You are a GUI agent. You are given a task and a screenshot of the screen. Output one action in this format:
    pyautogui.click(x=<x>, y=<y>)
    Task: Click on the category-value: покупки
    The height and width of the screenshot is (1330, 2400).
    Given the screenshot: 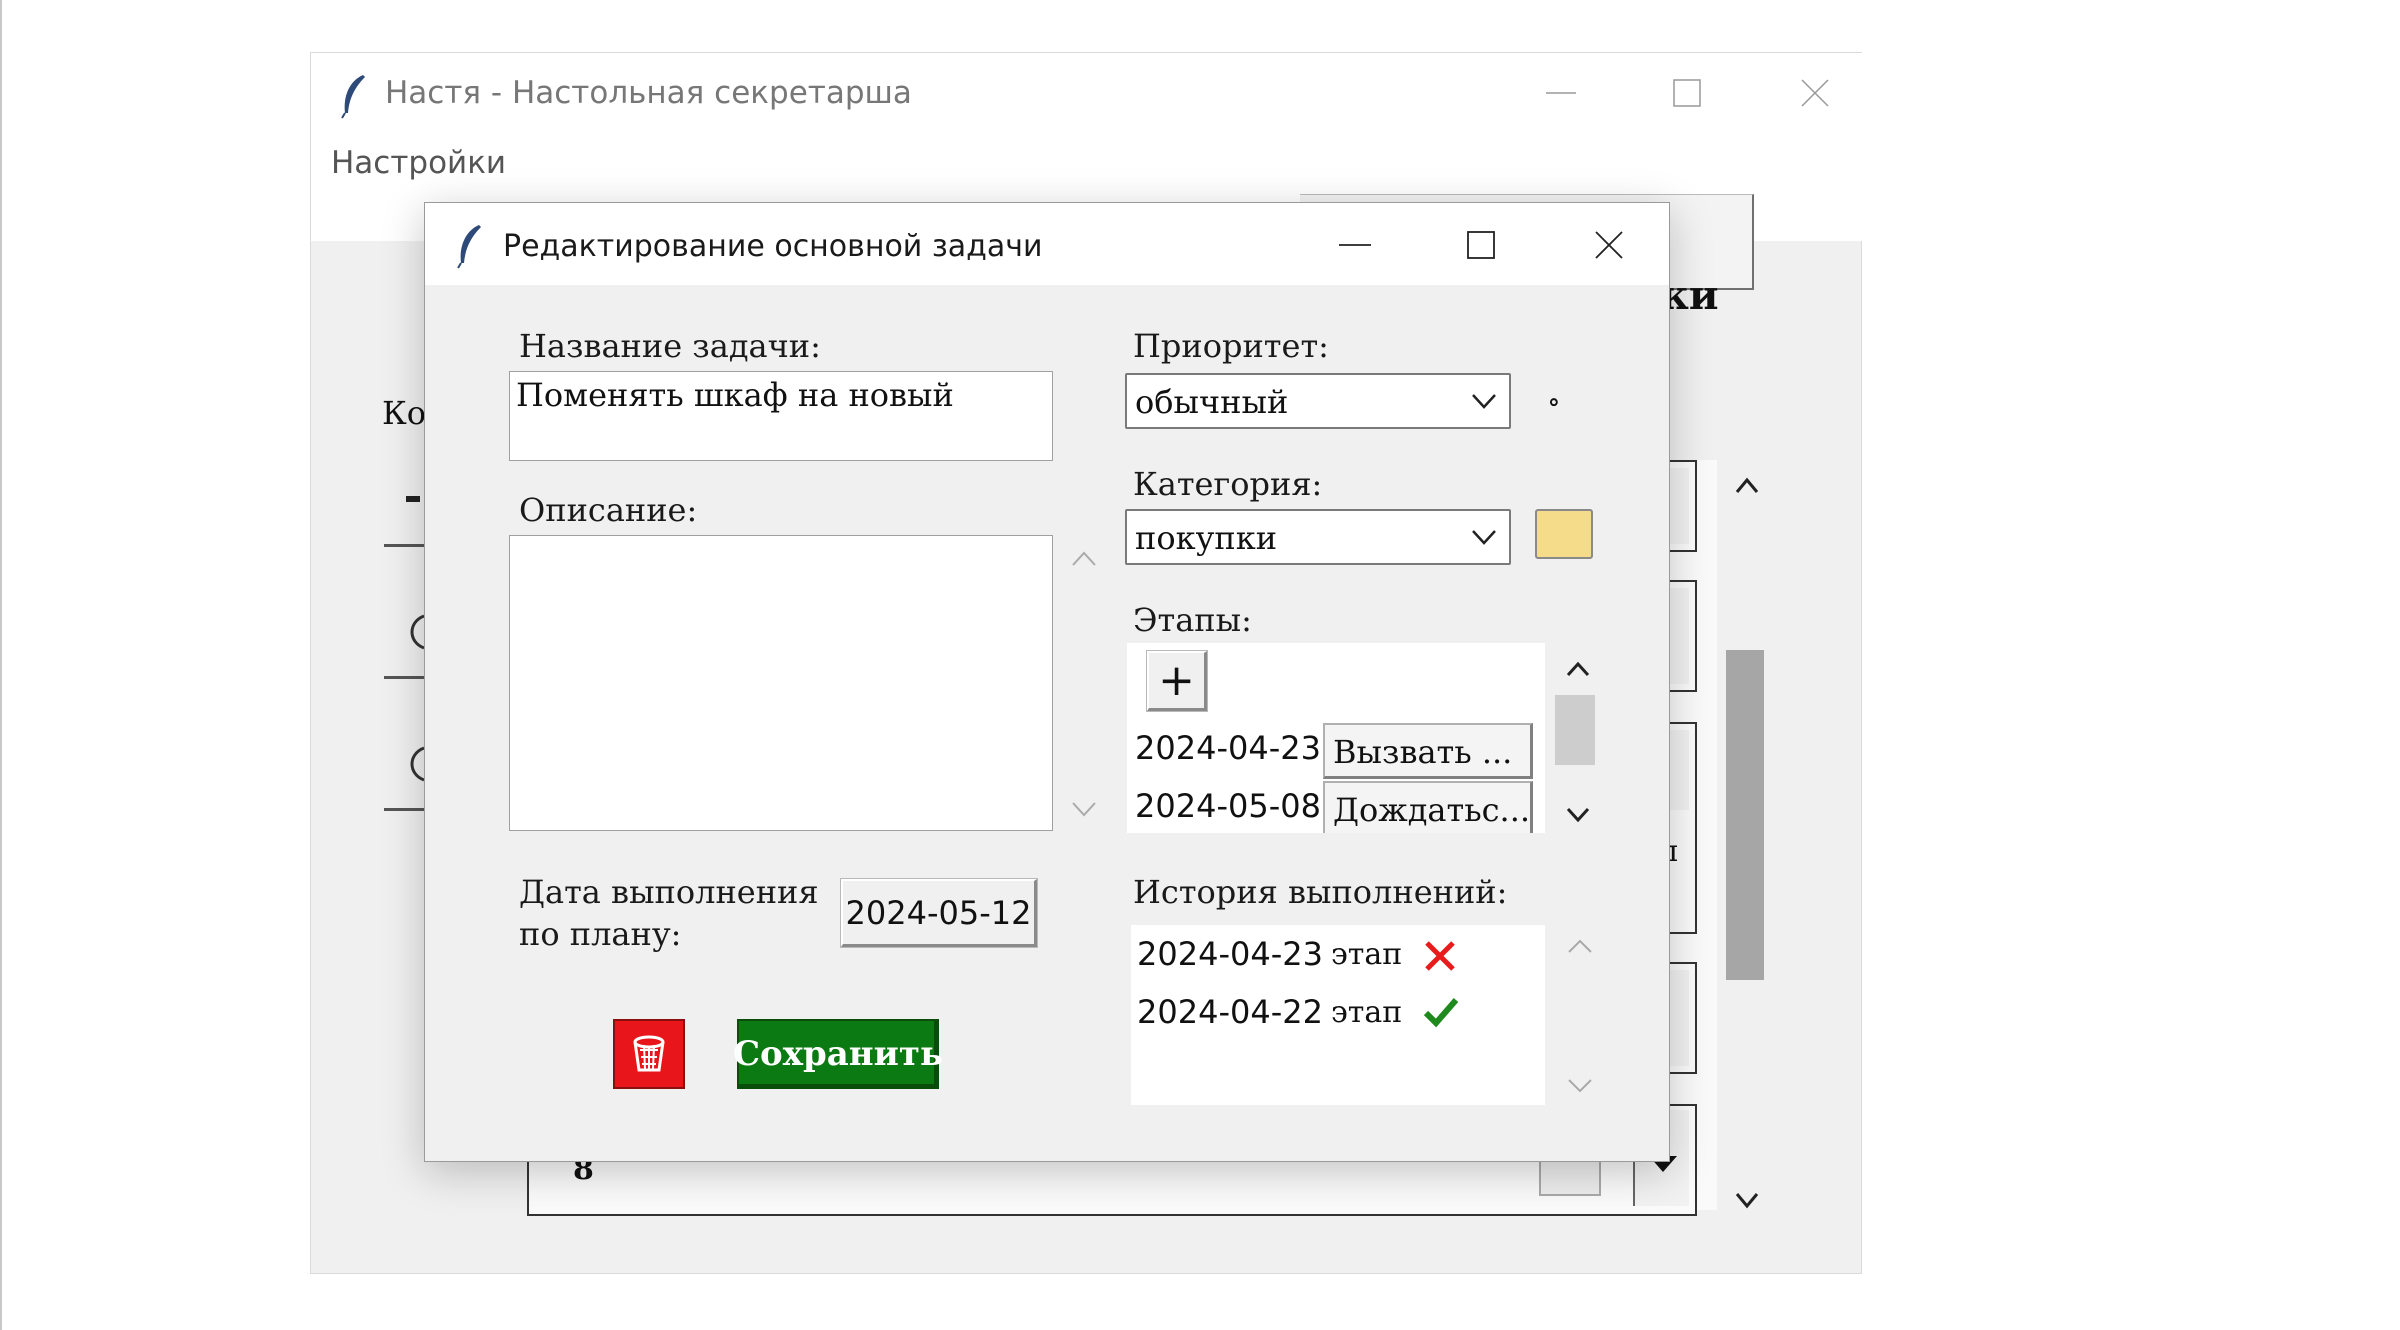 What is the action you would take?
    pyautogui.click(x=1206, y=538)
    